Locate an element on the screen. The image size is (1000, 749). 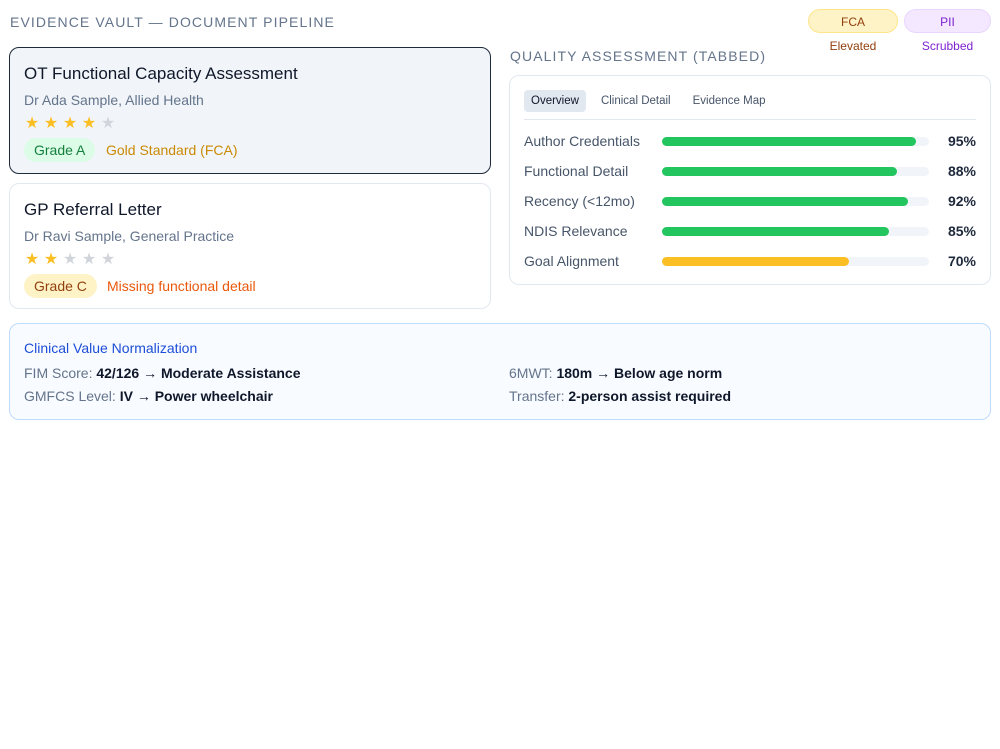
metric-label: Author Credentials is located at coordinates (582, 141).